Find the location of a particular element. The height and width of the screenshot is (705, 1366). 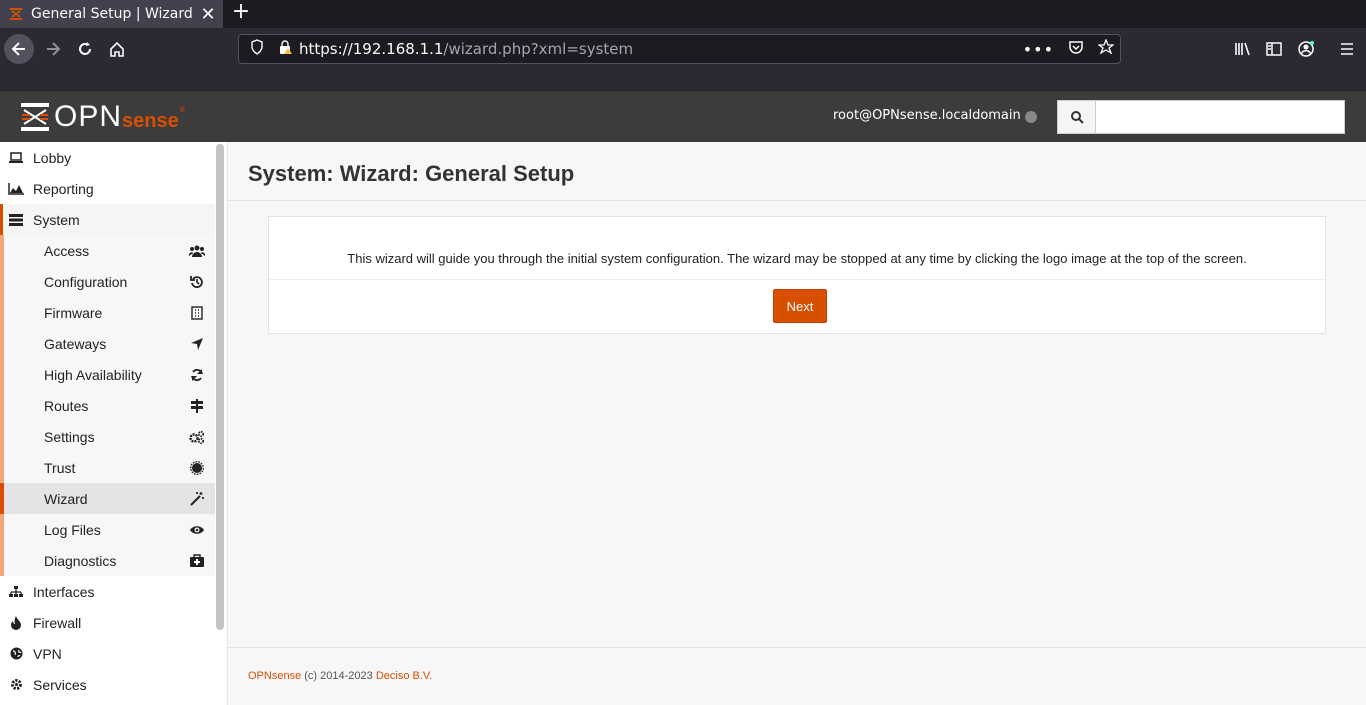

sidebar-item-reporting: Reporting is located at coordinates (107, 188).